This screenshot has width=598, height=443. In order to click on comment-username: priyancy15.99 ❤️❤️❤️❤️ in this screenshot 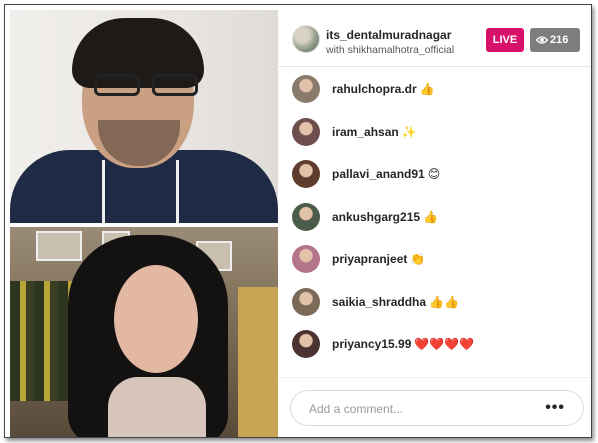, I will do `click(403, 344)`.